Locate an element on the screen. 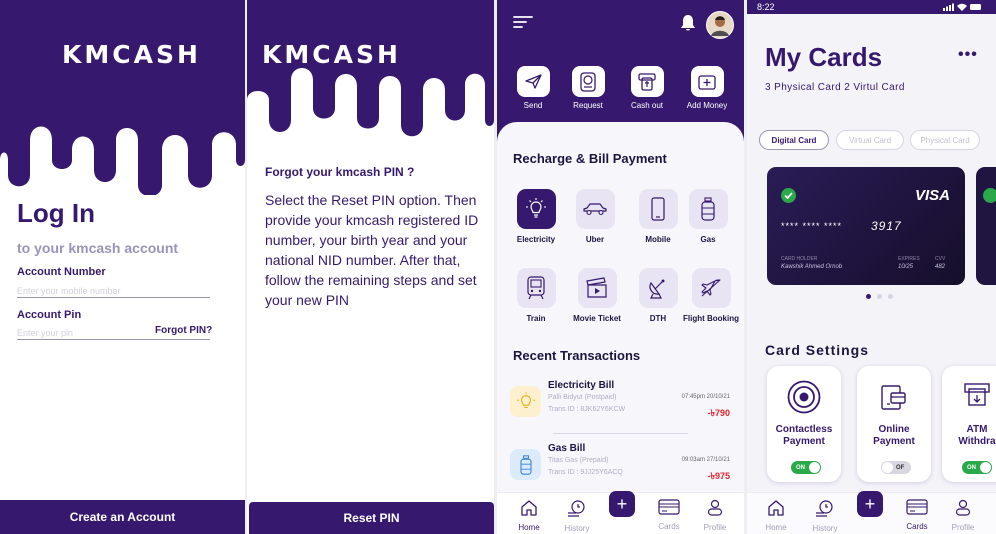 The height and width of the screenshot is (534, 996). account-pin-field is located at coordinates (86, 333).